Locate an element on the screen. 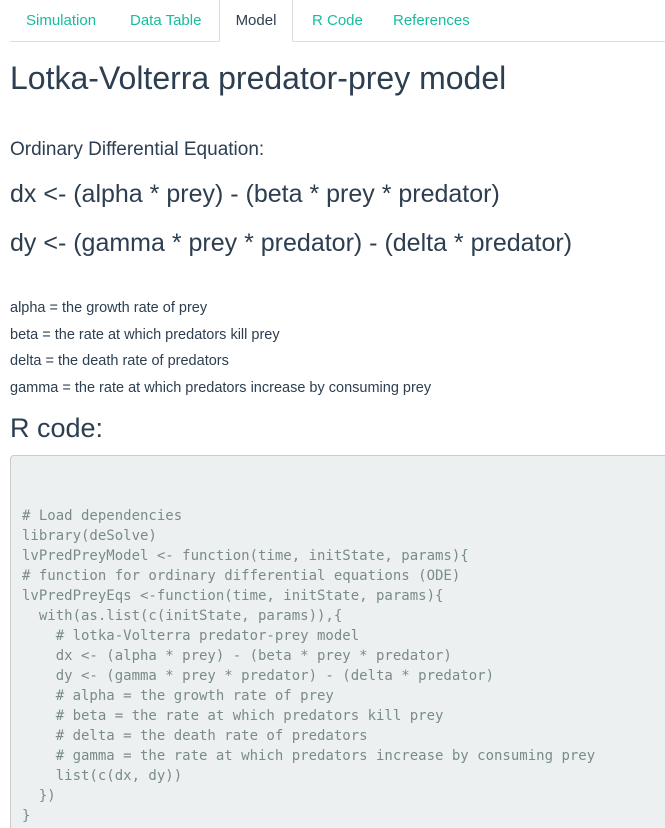 The width and height of the screenshot is (665, 828). code-line: library(deSolve) is located at coordinates (89, 536).